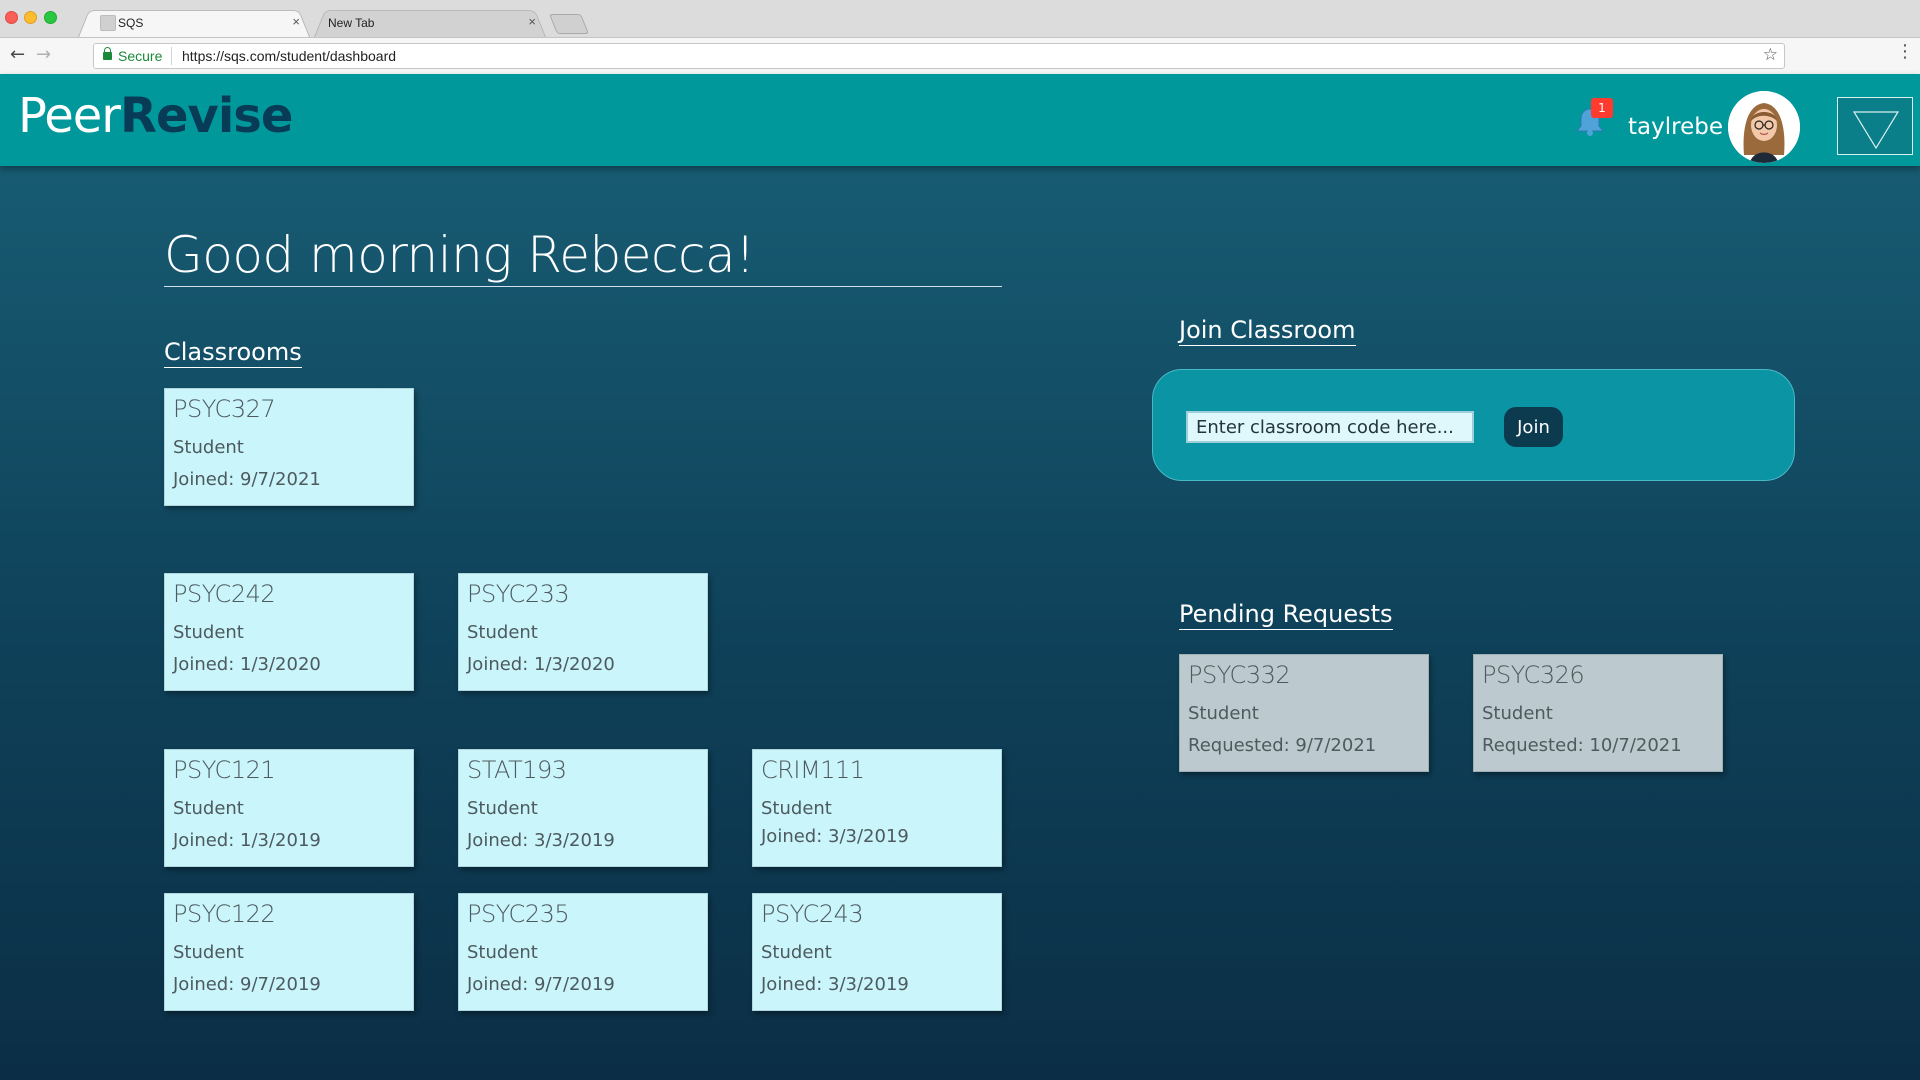 This screenshot has height=1080, width=1920. What do you see at coordinates (1533, 675) in the screenshot?
I see `classroom-code: PSYC326` at bounding box center [1533, 675].